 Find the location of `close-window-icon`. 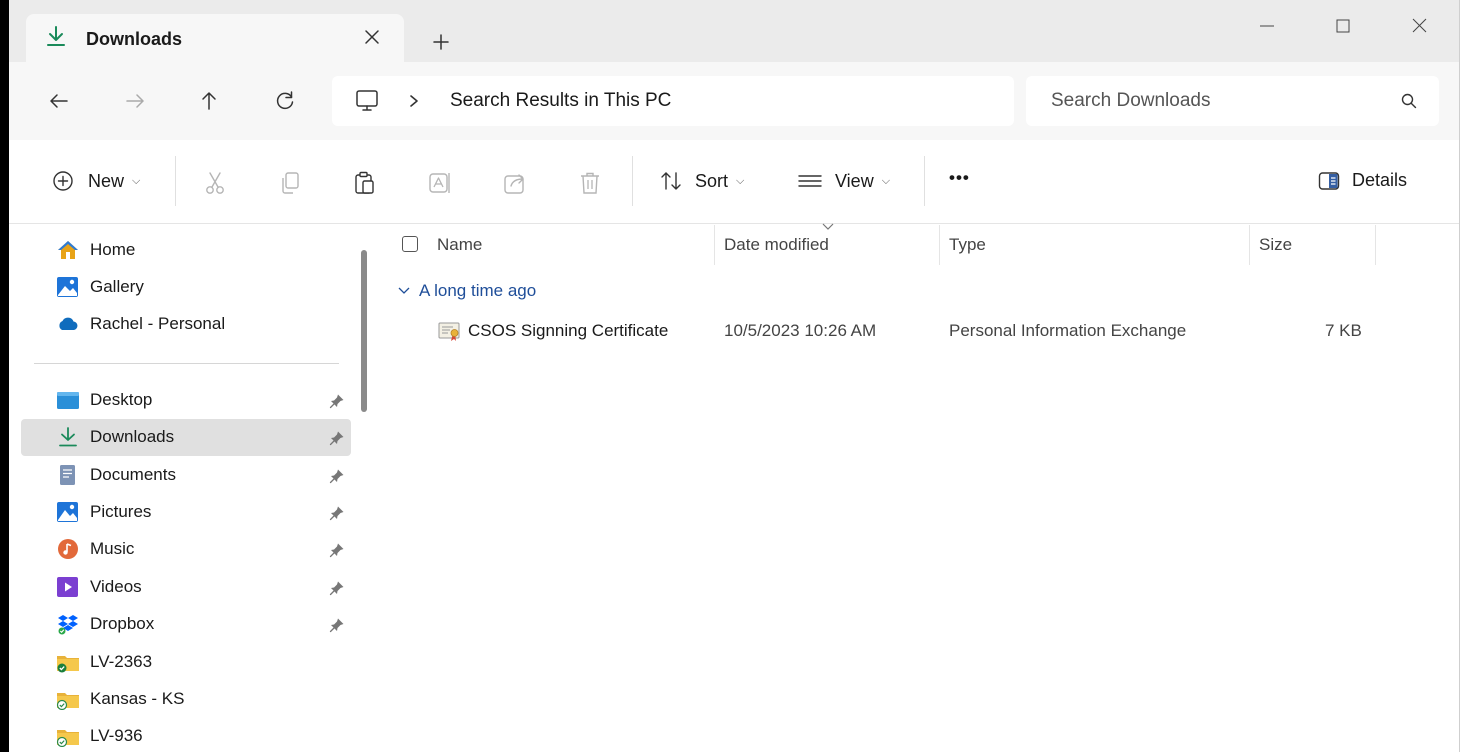

close-window-icon is located at coordinates (1419, 26).